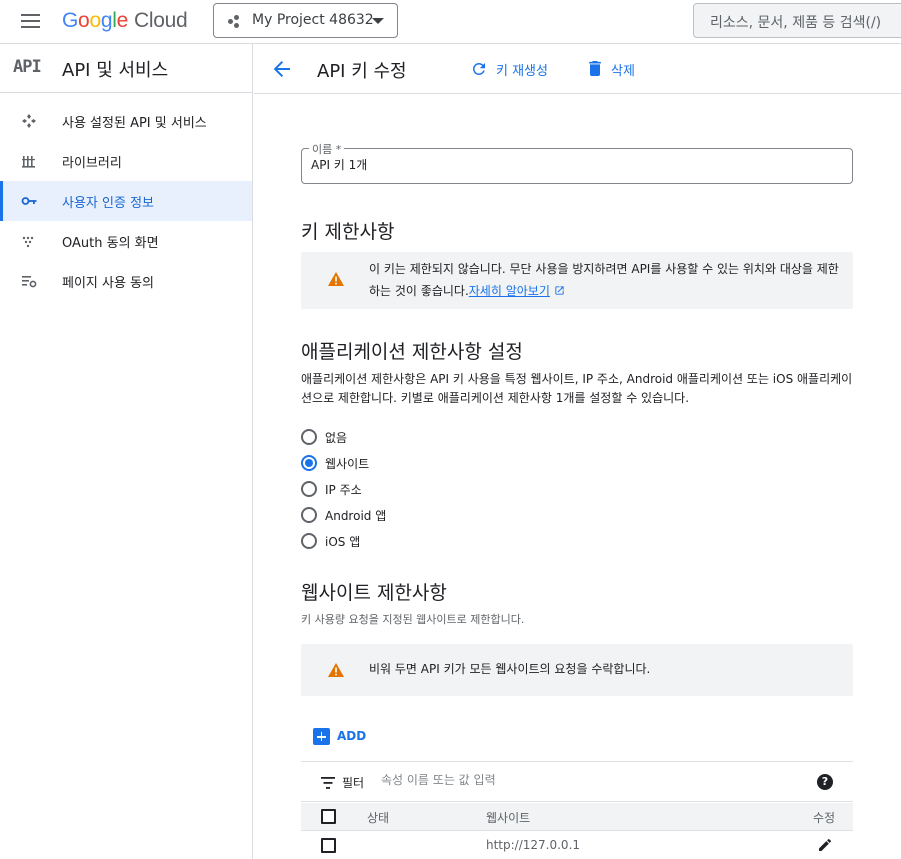 The width and height of the screenshot is (901, 859). Describe the element at coordinates (125, 21) in the screenshot. I see `google-cloud-logo: Google Cloud` at that location.